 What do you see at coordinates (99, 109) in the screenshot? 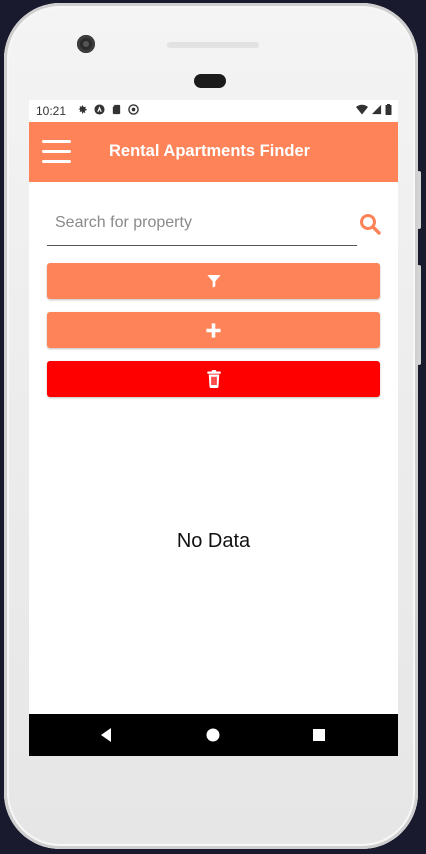
I see `vpn-icon` at bounding box center [99, 109].